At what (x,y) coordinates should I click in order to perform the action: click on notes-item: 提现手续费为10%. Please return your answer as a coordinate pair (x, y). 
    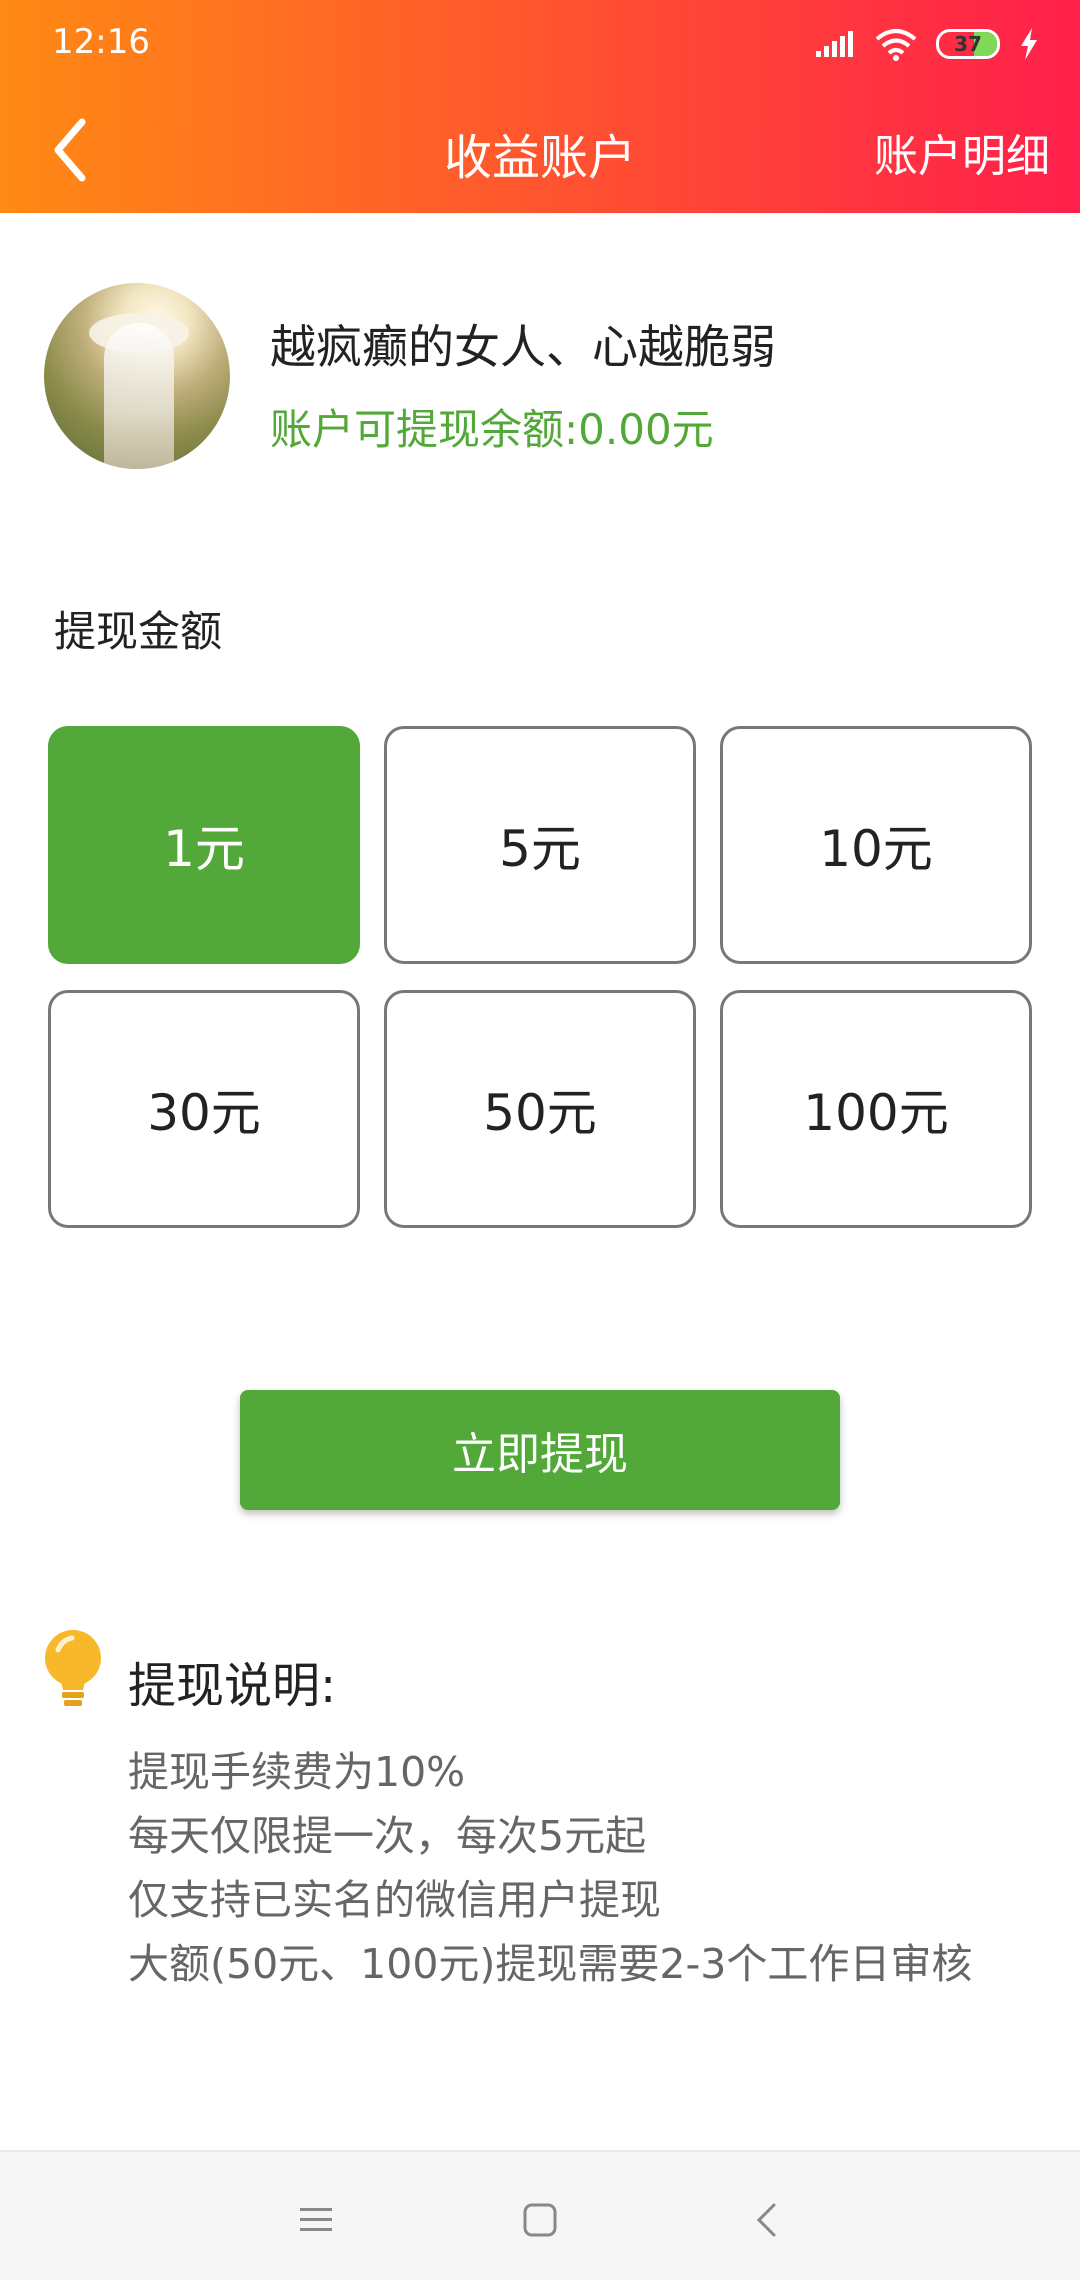
    Looking at the image, I should click on (297, 1772).